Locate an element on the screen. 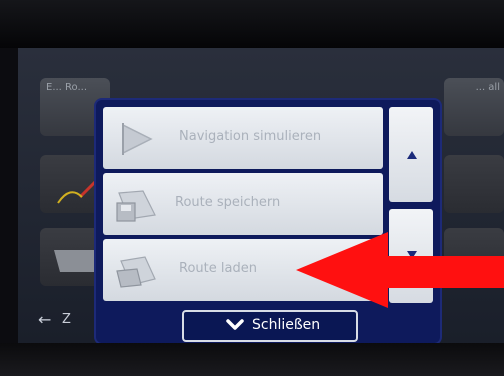 This screenshot has width=504, height=376. menu-item-label: Navigation simulieren is located at coordinates (250, 136).